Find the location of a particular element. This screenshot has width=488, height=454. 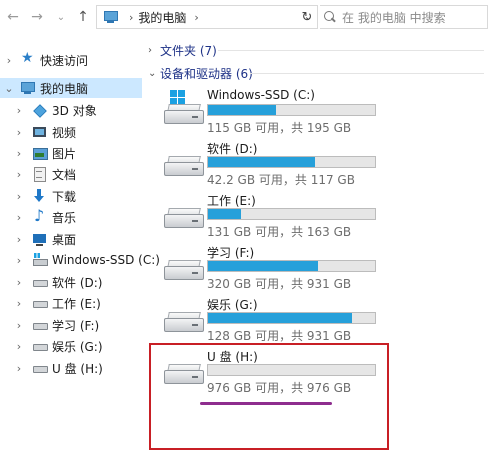

sidebar-item-label: U 盘 (H:) is located at coordinates (77, 368).